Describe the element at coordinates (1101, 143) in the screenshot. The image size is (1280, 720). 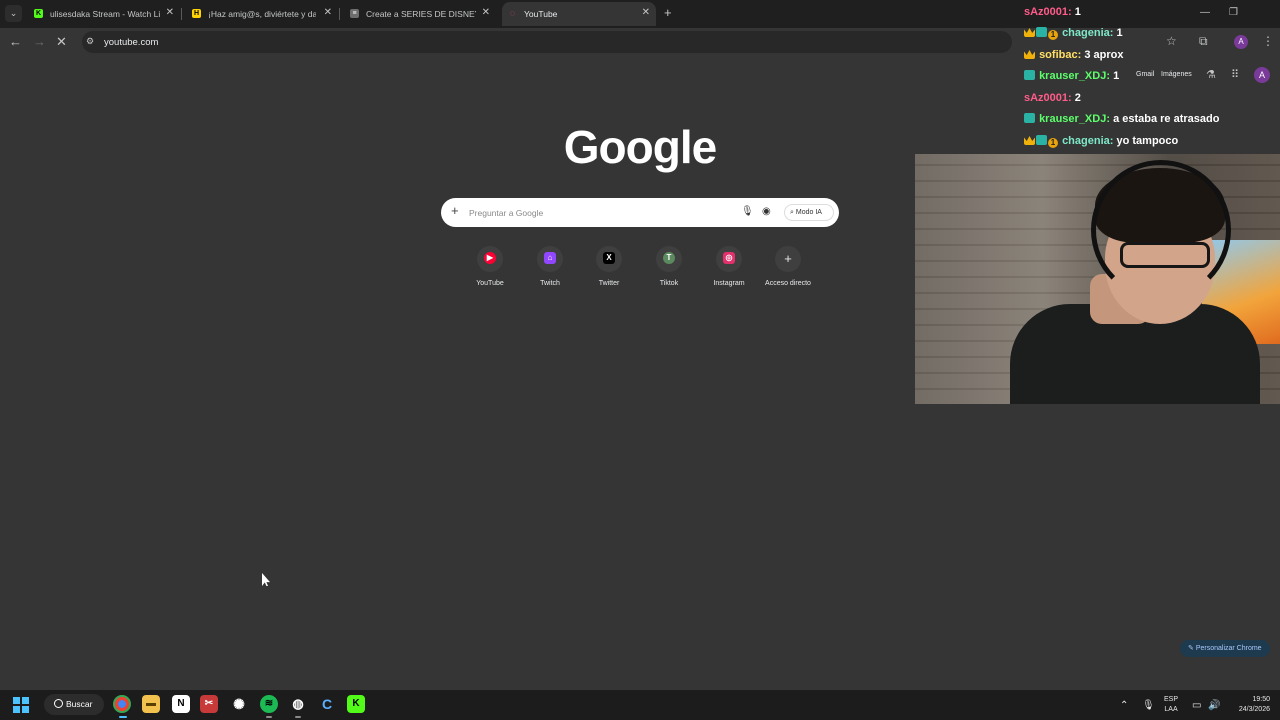
I see `chat-message: 1 chagenia: yo tampoco` at that location.